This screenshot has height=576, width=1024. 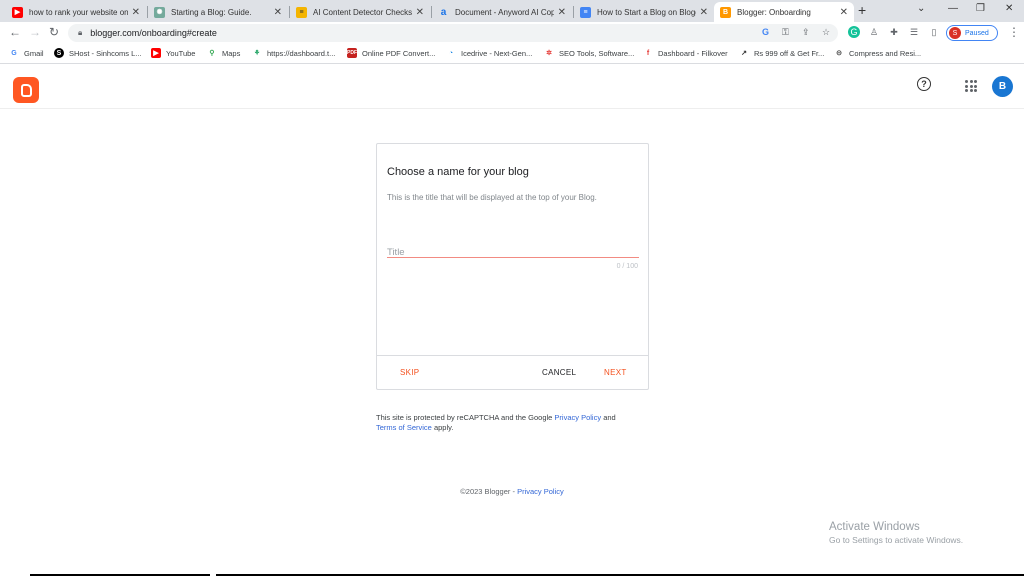 What do you see at coordinates (826, 32) in the screenshot?
I see `star-icon: ☆` at bounding box center [826, 32].